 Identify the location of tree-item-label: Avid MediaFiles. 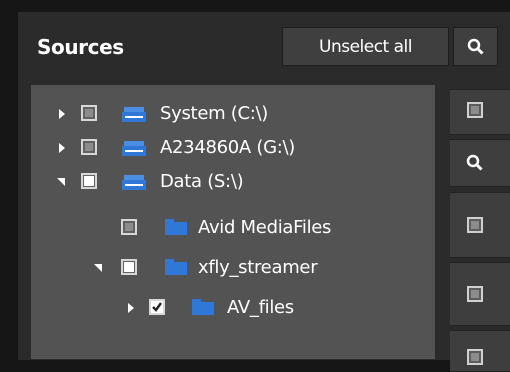
(265, 227).